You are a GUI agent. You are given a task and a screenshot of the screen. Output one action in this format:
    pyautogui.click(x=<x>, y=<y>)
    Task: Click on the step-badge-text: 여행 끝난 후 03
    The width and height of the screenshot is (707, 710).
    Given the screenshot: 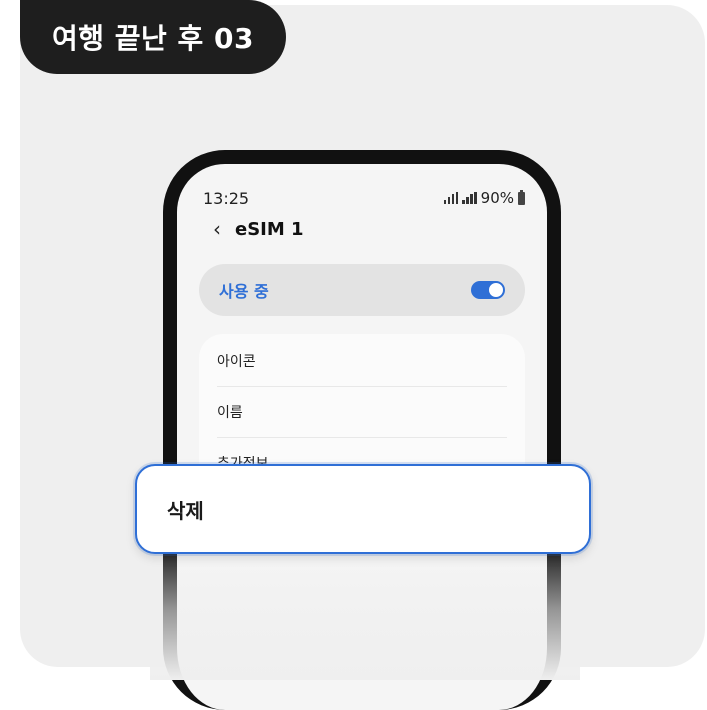 What is the action you would take?
    pyautogui.click(x=152, y=38)
    